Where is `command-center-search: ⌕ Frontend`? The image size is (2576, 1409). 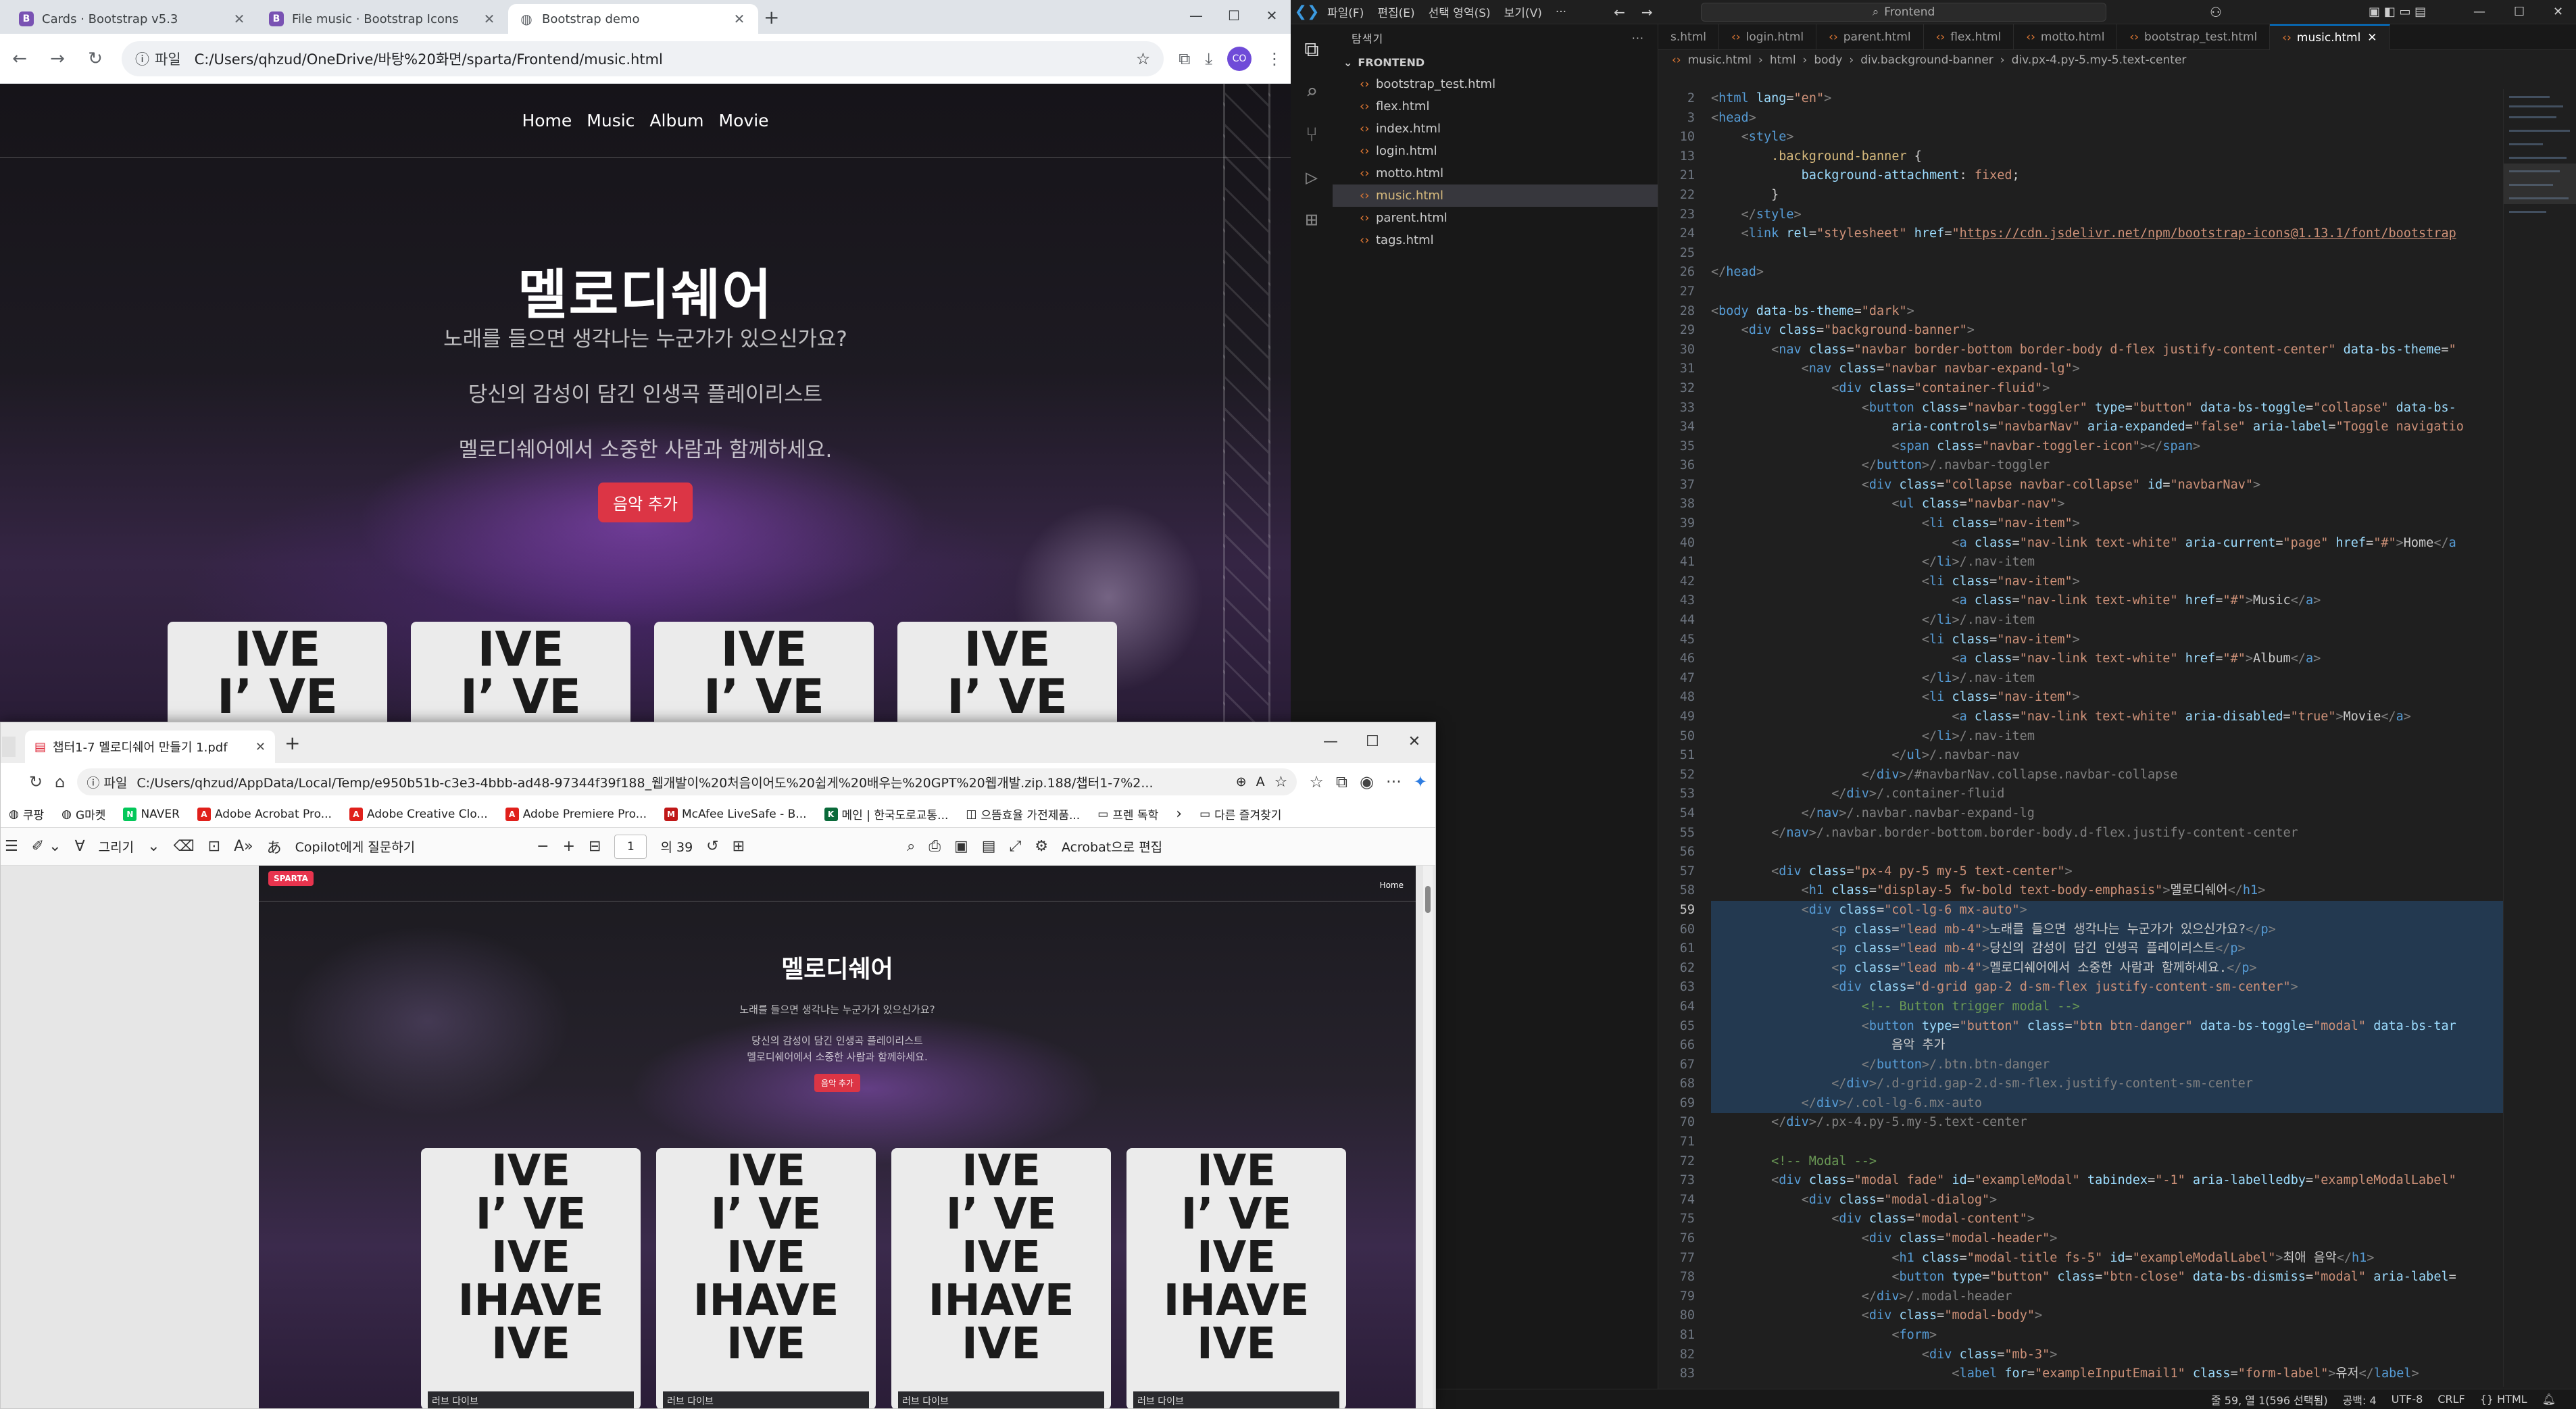 command-center-search: ⌕ Frontend is located at coordinates (1904, 13).